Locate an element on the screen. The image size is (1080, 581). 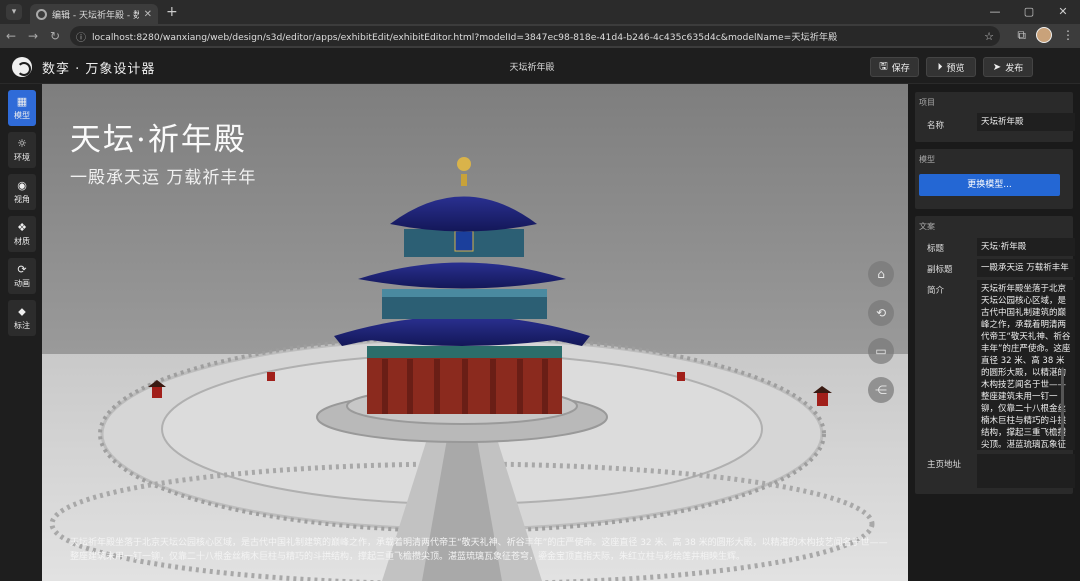
tool-label: 动画 is located at coordinates (22, 283).